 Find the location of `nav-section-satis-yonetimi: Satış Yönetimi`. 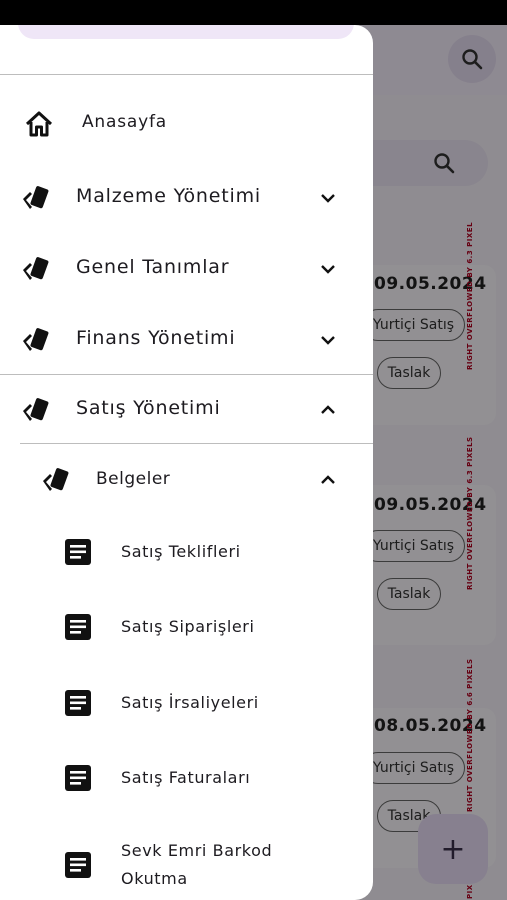

nav-section-satis-yonetimi: Satış Yönetimi is located at coordinates (186, 410).